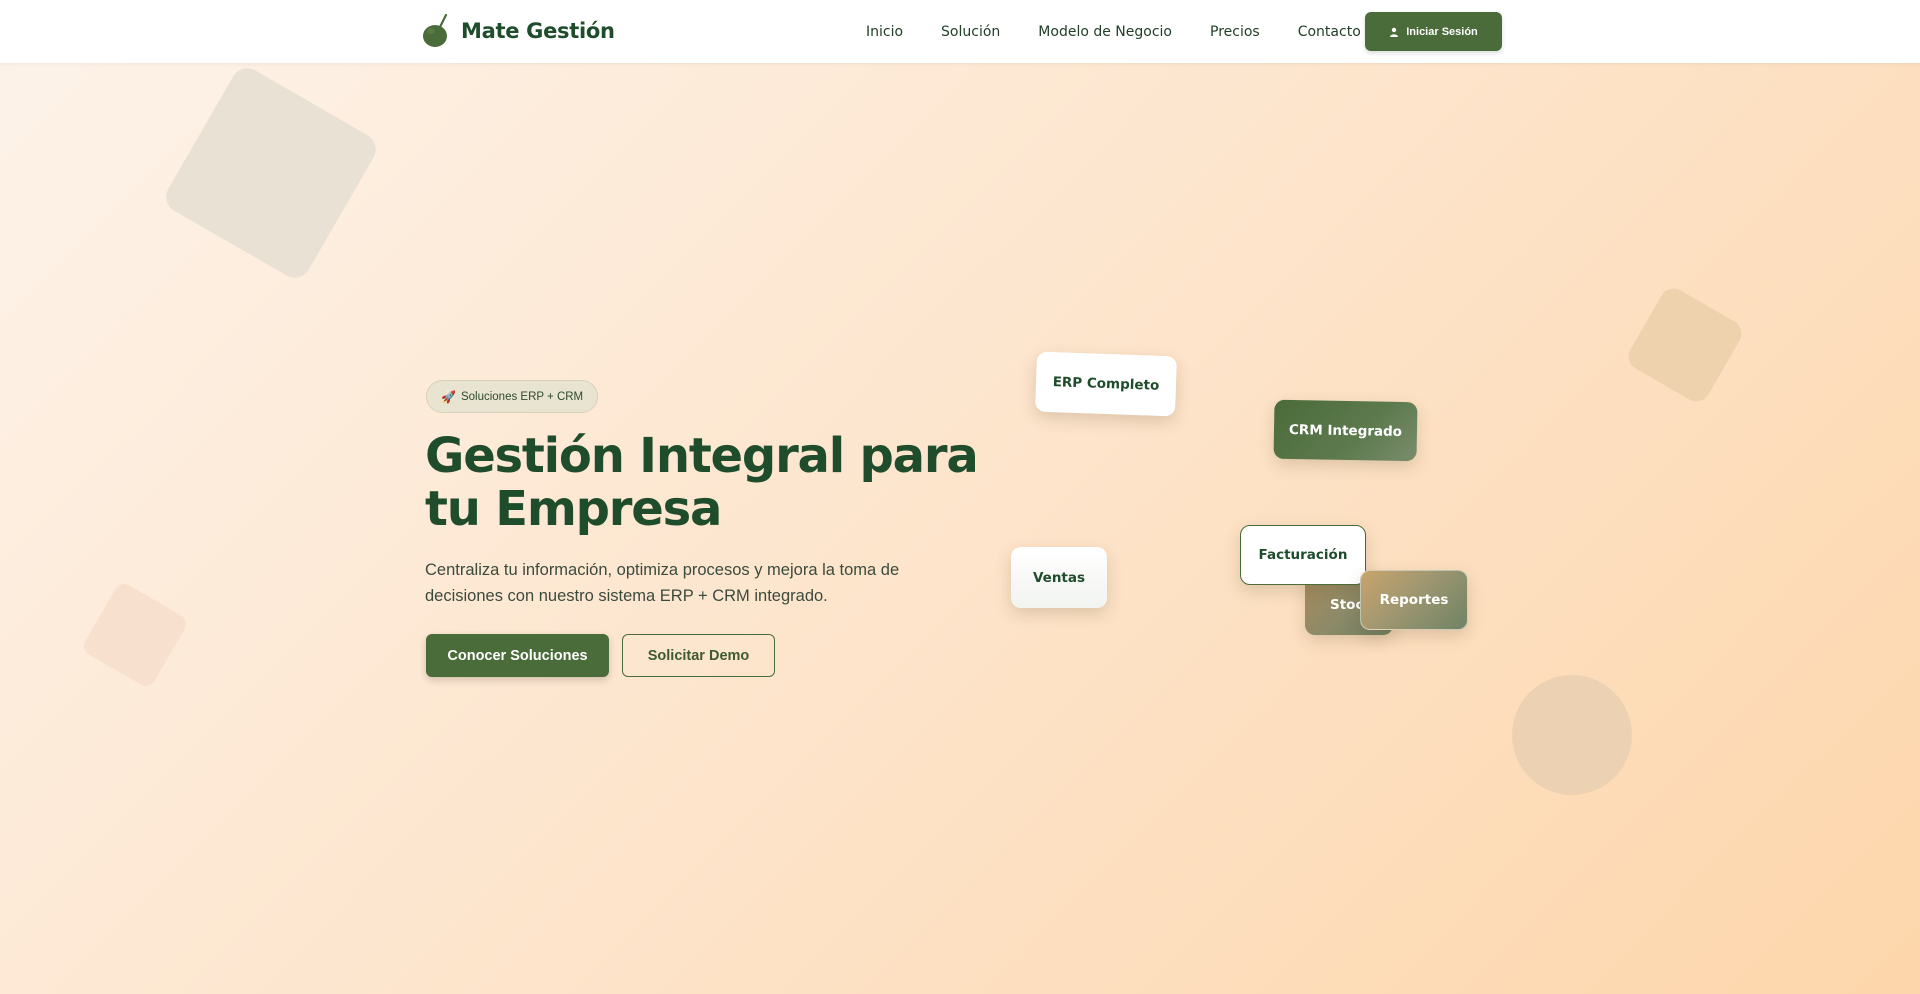 The height and width of the screenshot is (994, 1920). What do you see at coordinates (1572, 735) in the screenshot?
I see `decorative-circle` at bounding box center [1572, 735].